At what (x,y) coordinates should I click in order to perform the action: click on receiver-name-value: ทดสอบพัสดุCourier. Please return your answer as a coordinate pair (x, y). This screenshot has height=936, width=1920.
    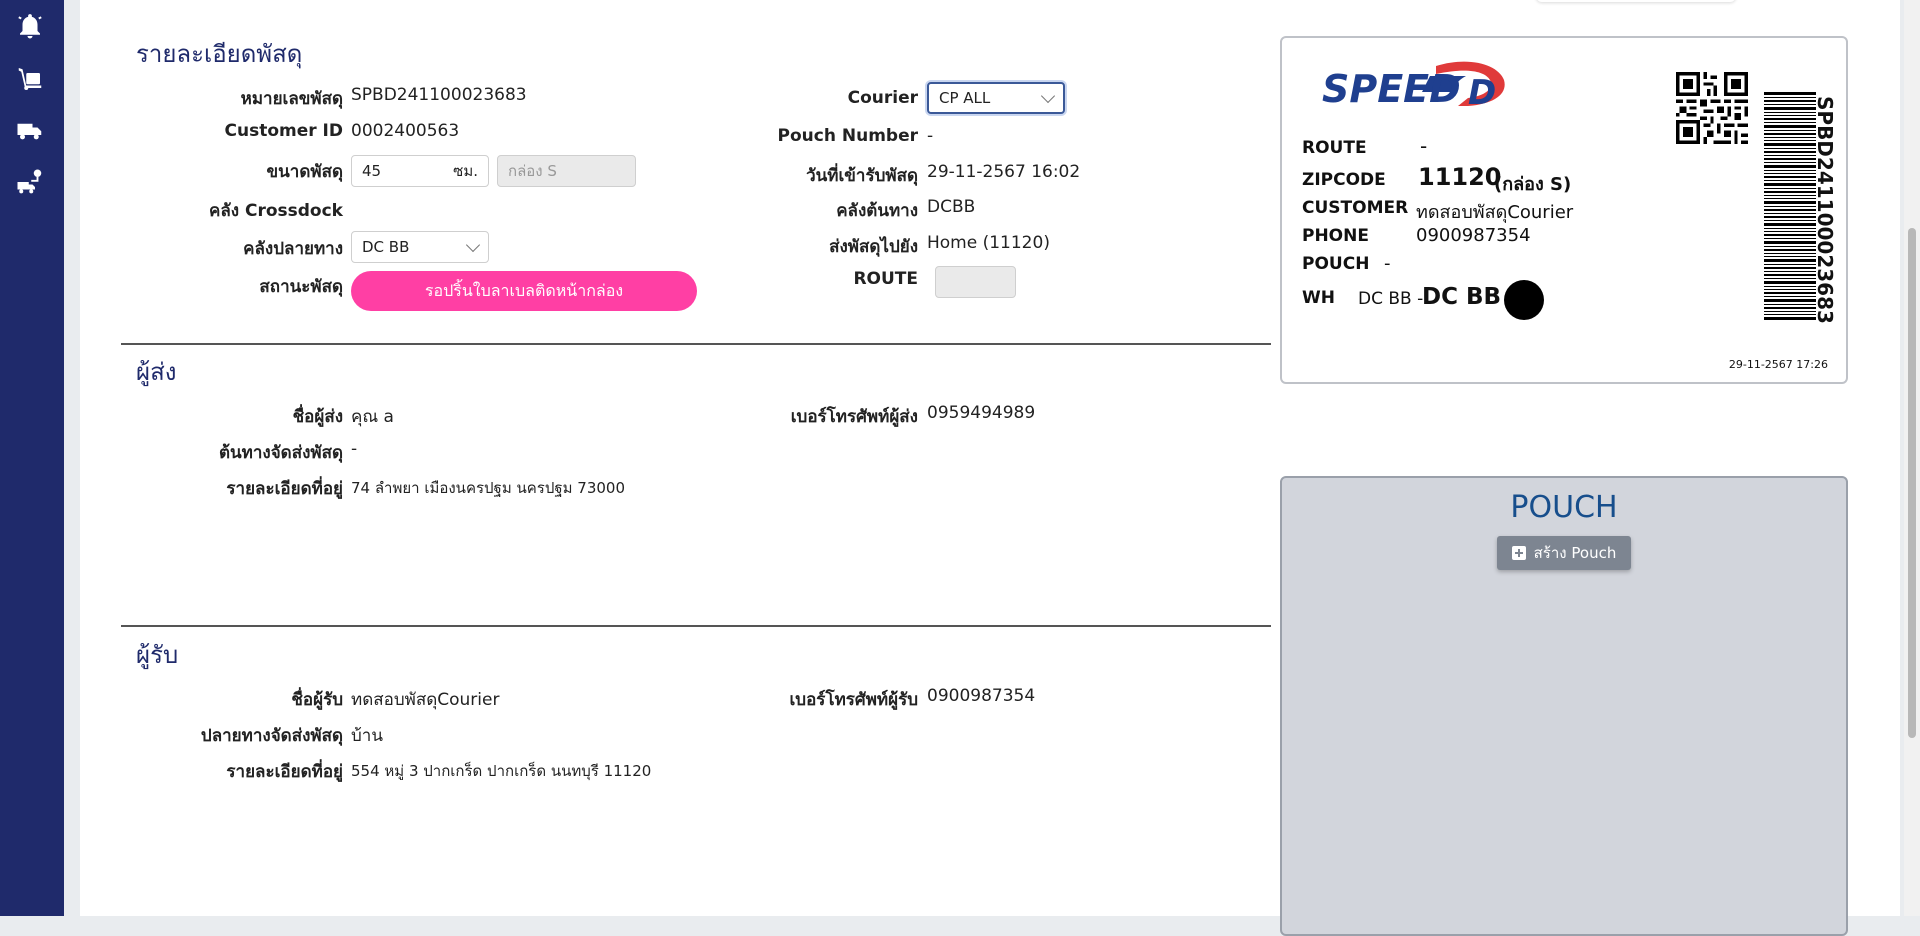
    Looking at the image, I should click on (425, 700).